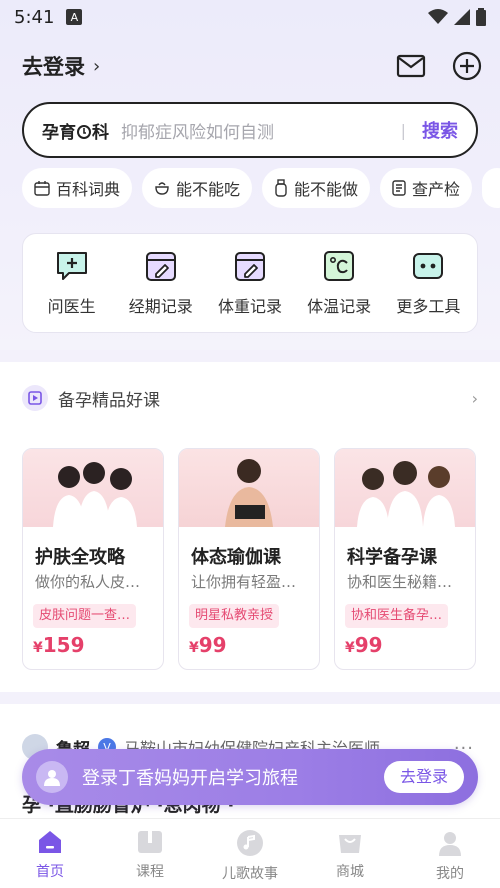  What do you see at coordinates (253, 130) in the screenshot?
I see `search-input: 抑郁症风险如何自测` at bounding box center [253, 130].